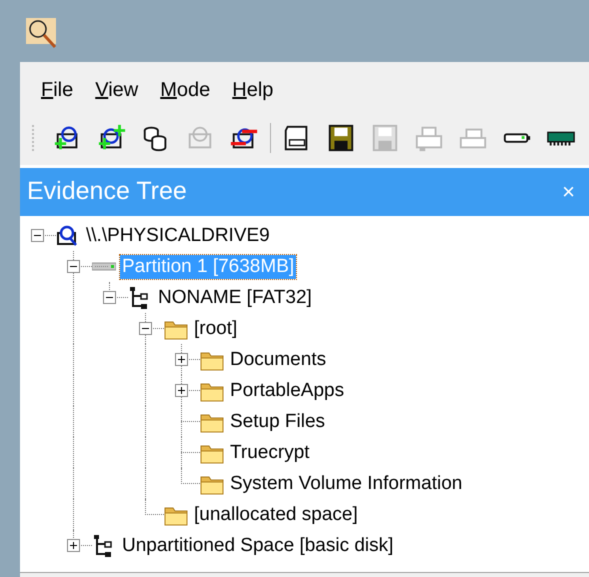  What do you see at coordinates (178, 236) in the screenshot?
I see `tree-item: \\.\PHYSICALDRIVE9` at bounding box center [178, 236].